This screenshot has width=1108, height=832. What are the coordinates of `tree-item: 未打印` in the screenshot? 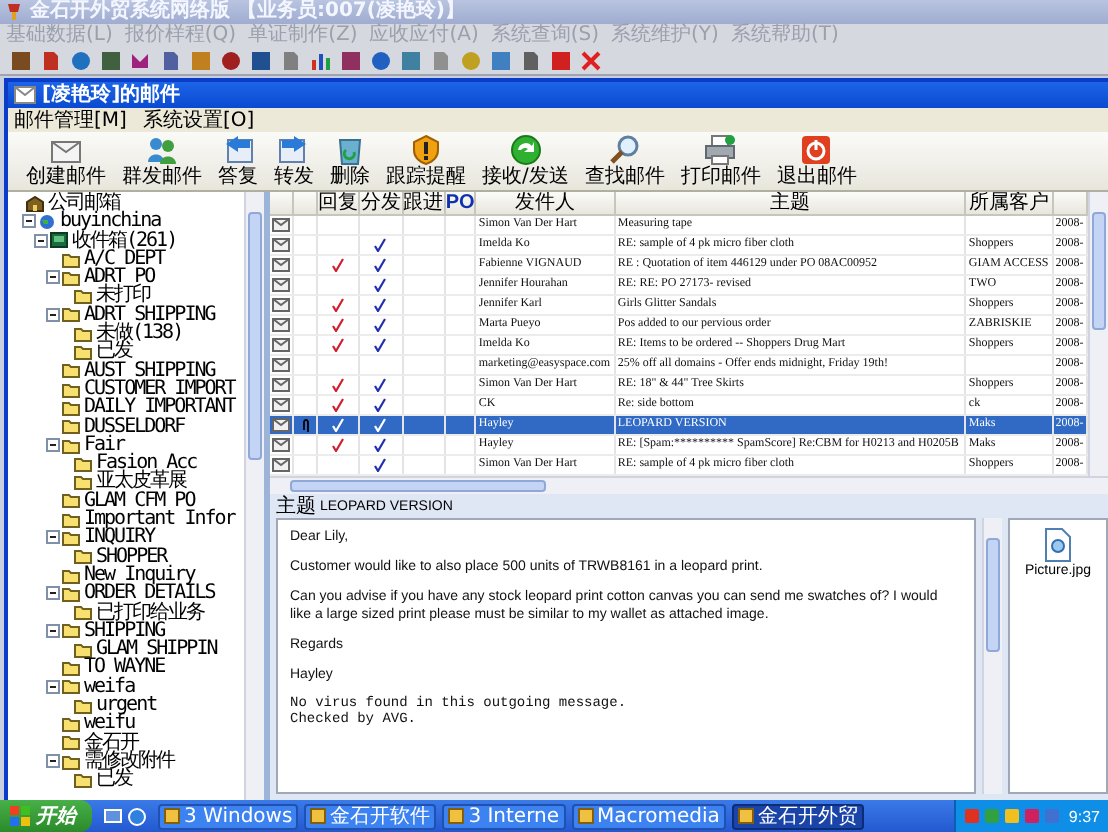 It's located at (123, 296).